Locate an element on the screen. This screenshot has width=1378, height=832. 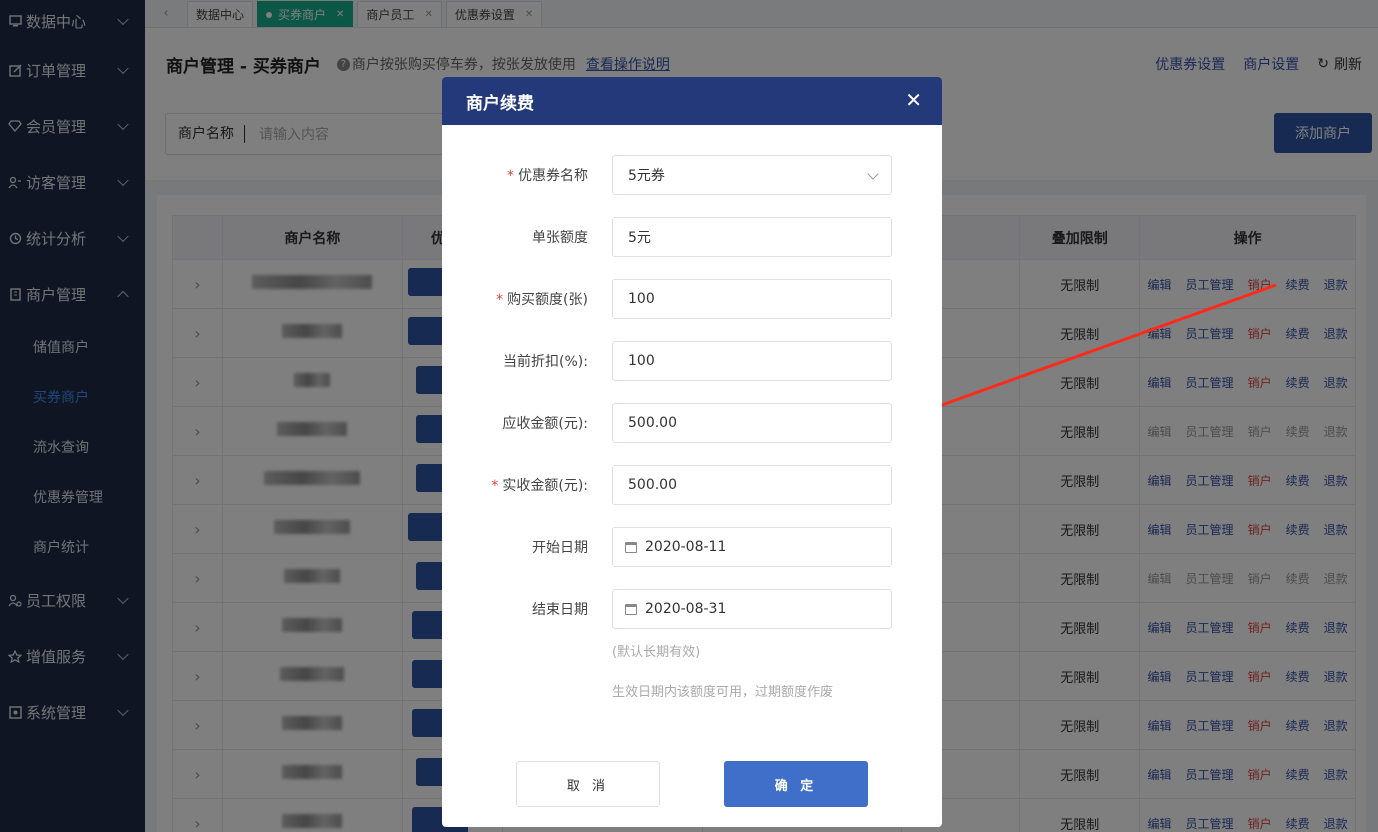
field-label: * 实收金额(元): is located at coordinates (521, 485).